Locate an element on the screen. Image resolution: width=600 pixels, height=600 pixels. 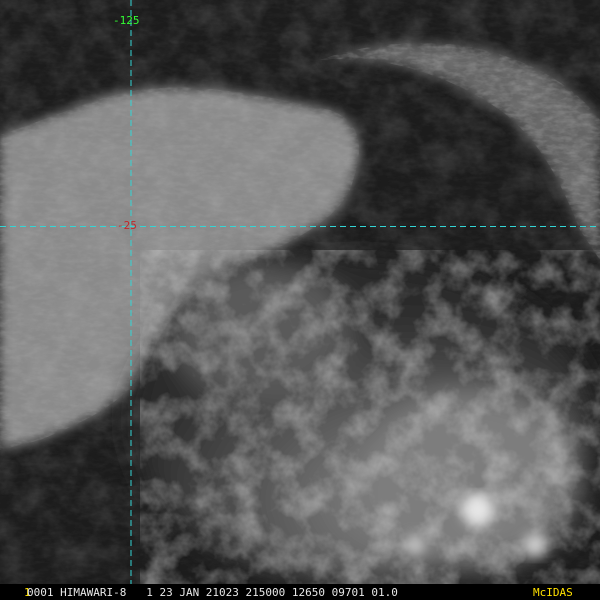
latitude-label: -25 is located at coordinates (127, 225).